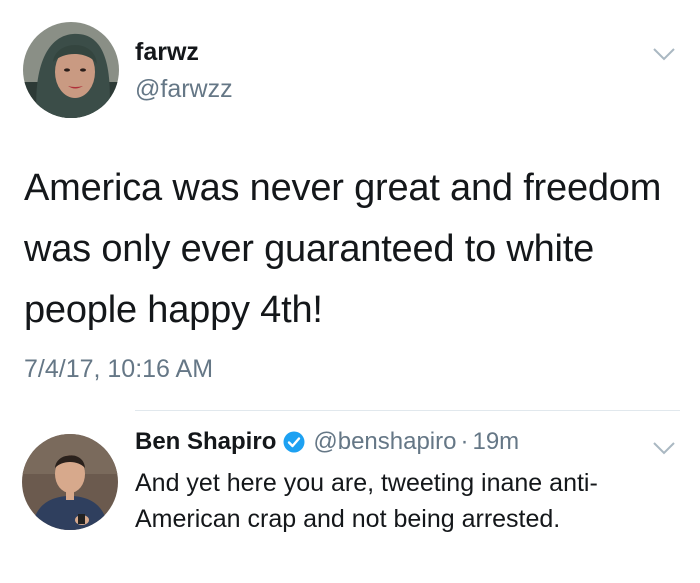 The height and width of the screenshot is (583, 700). I want to click on reply-display-name: Ben Shapiro, so click(205, 442).